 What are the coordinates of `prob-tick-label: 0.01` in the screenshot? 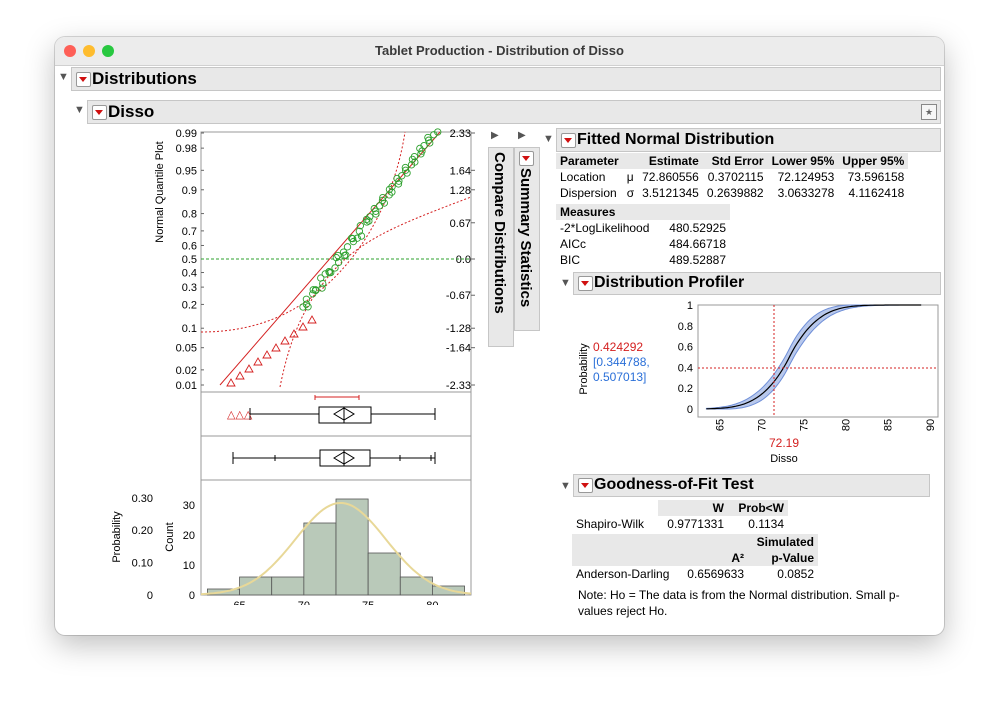 It's located at (186, 386).